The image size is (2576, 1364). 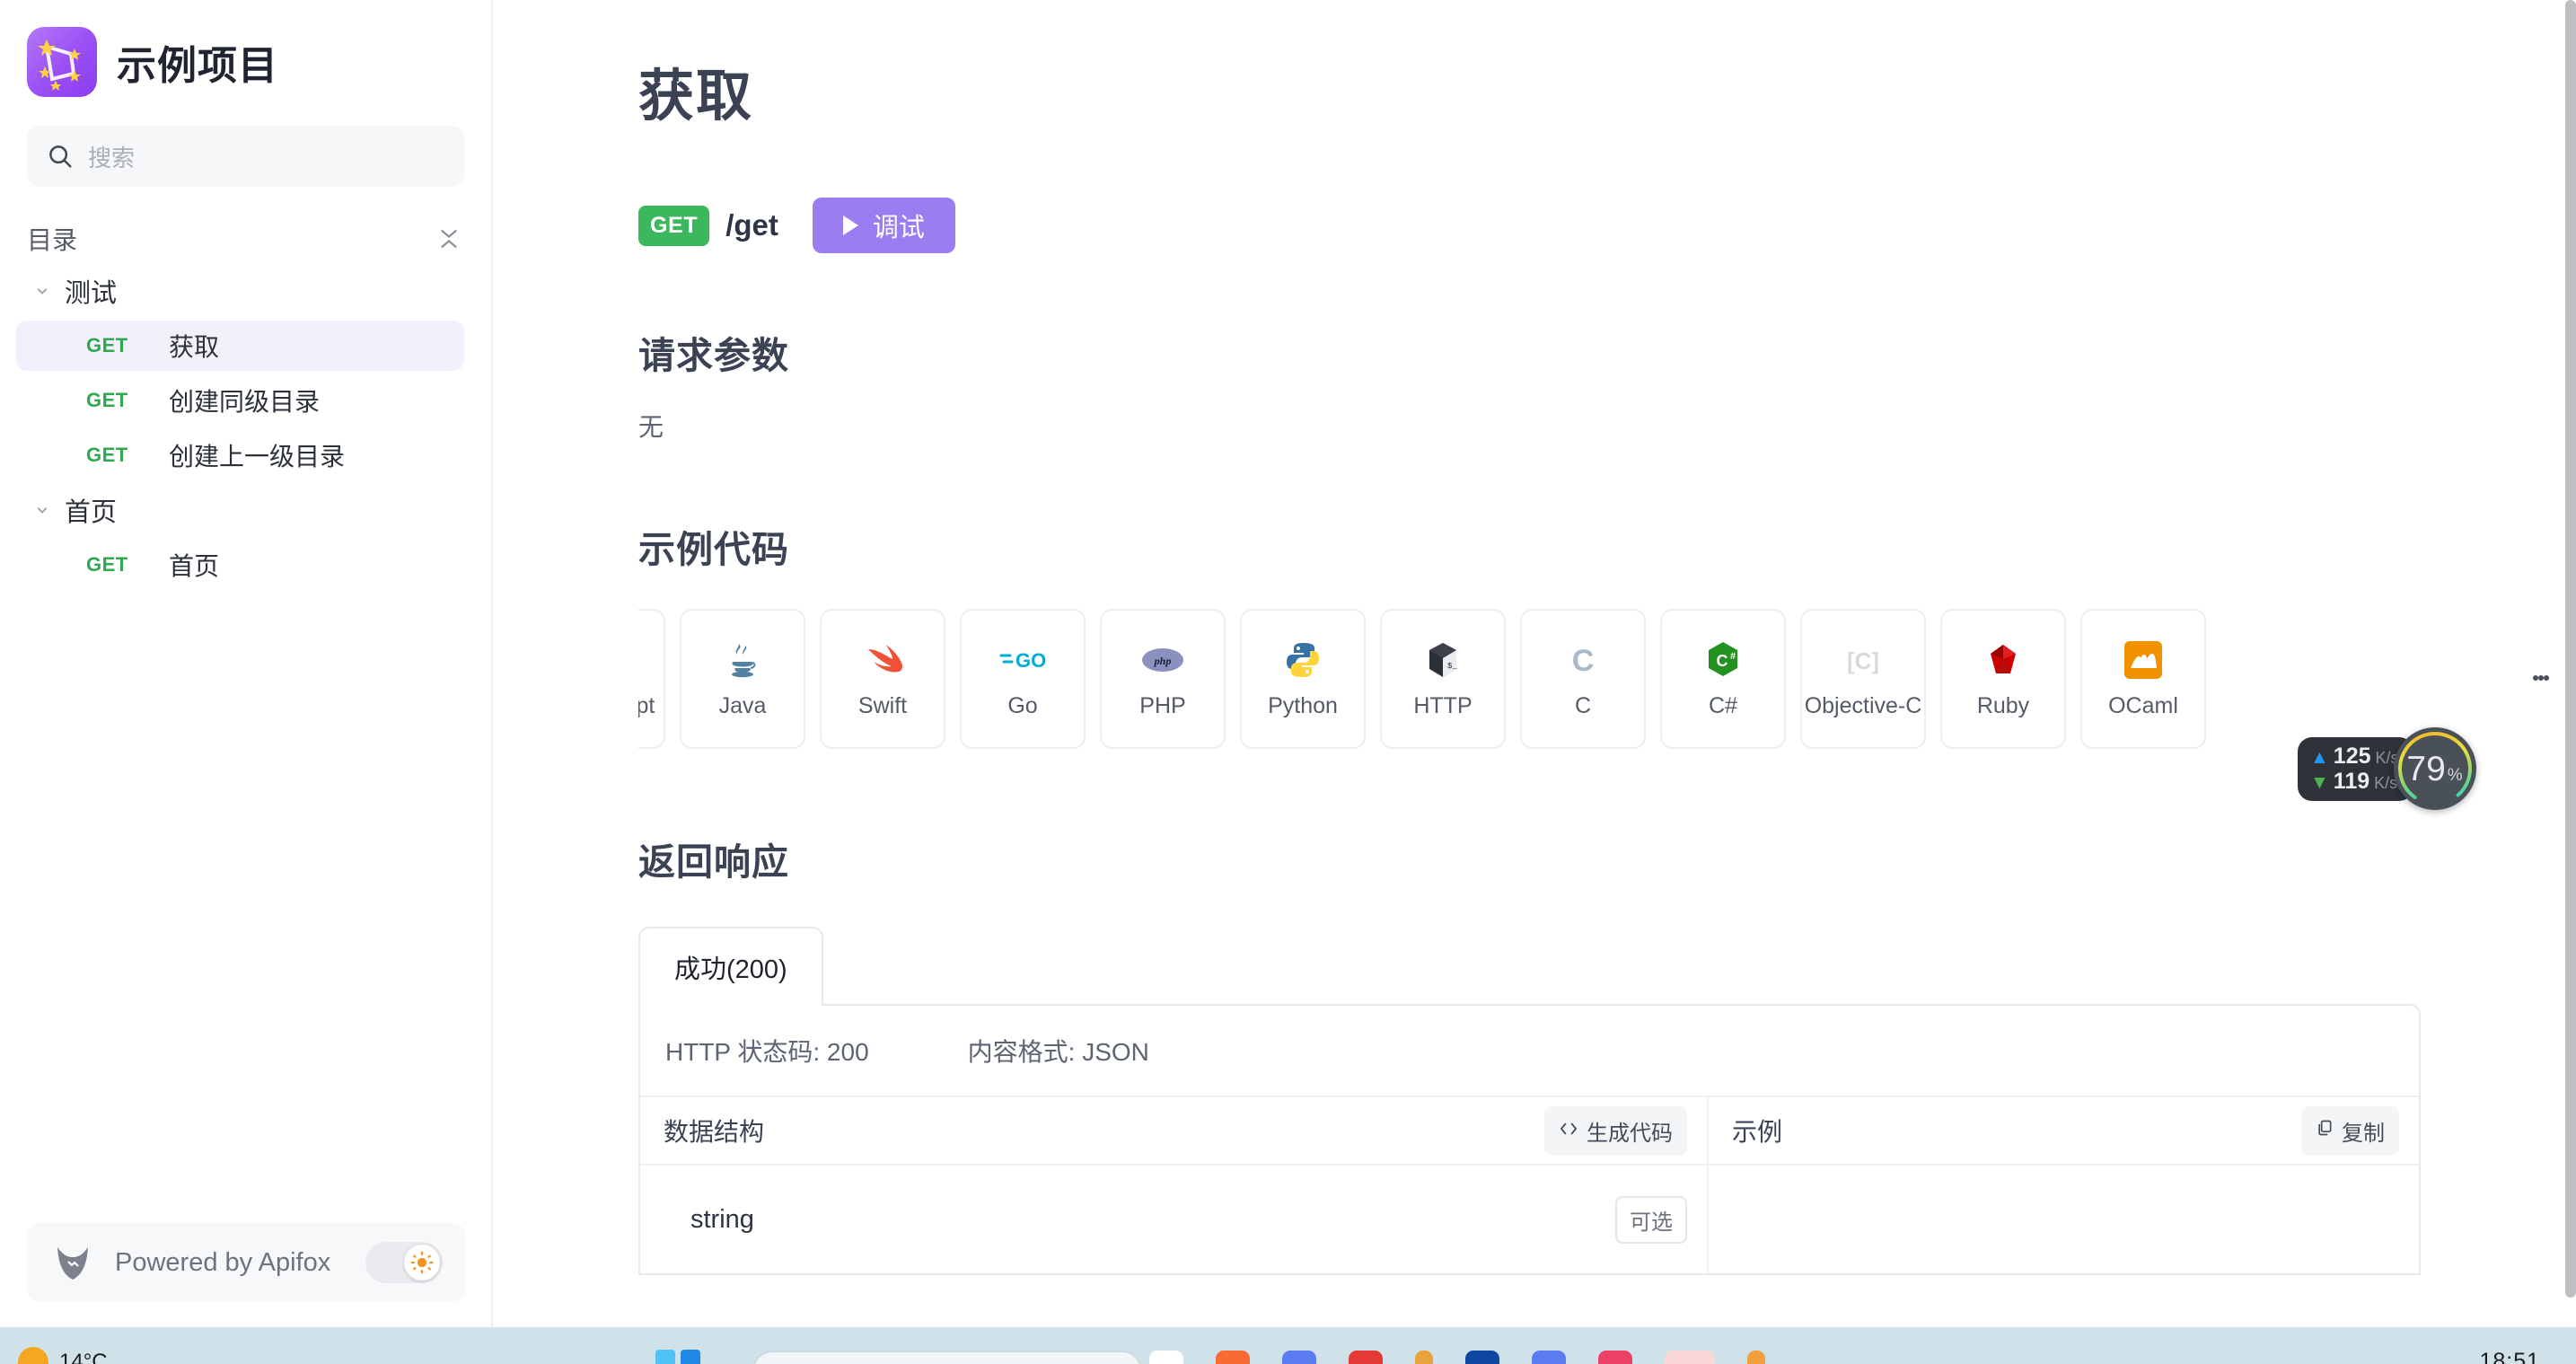 What do you see at coordinates (2570, 649) in the screenshot?
I see `page-scrollbar` at bounding box center [2570, 649].